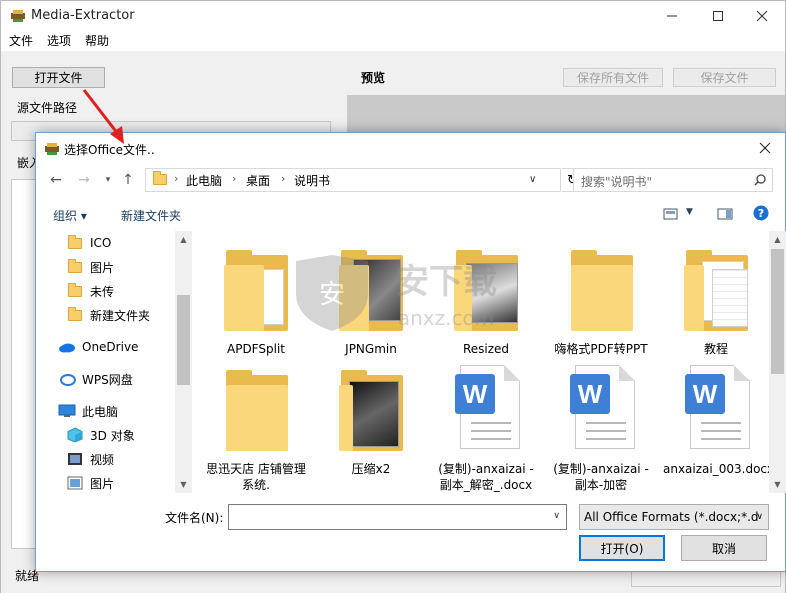 The image size is (786, 593). What do you see at coordinates (183, 340) in the screenshot?
I see `nav-scroll-thumb` at bounding box center [183, 340].